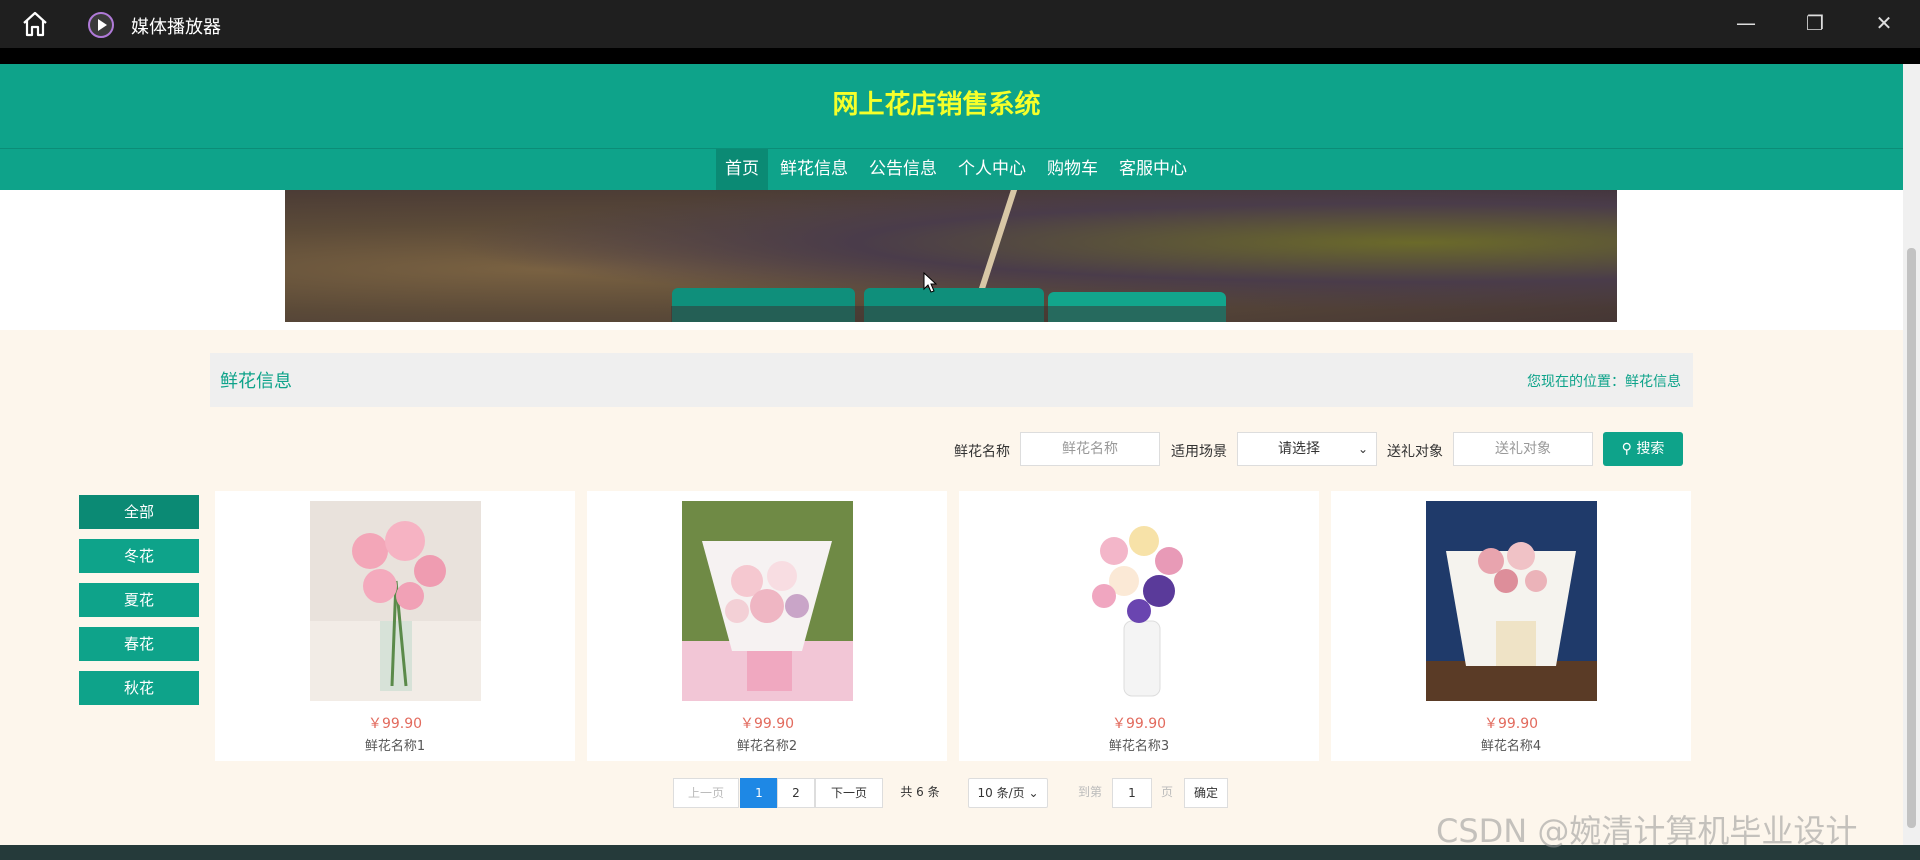 The image size is (1920, 860). I want to click on search-button: ⚲ 搜索, so click(1643, 449).